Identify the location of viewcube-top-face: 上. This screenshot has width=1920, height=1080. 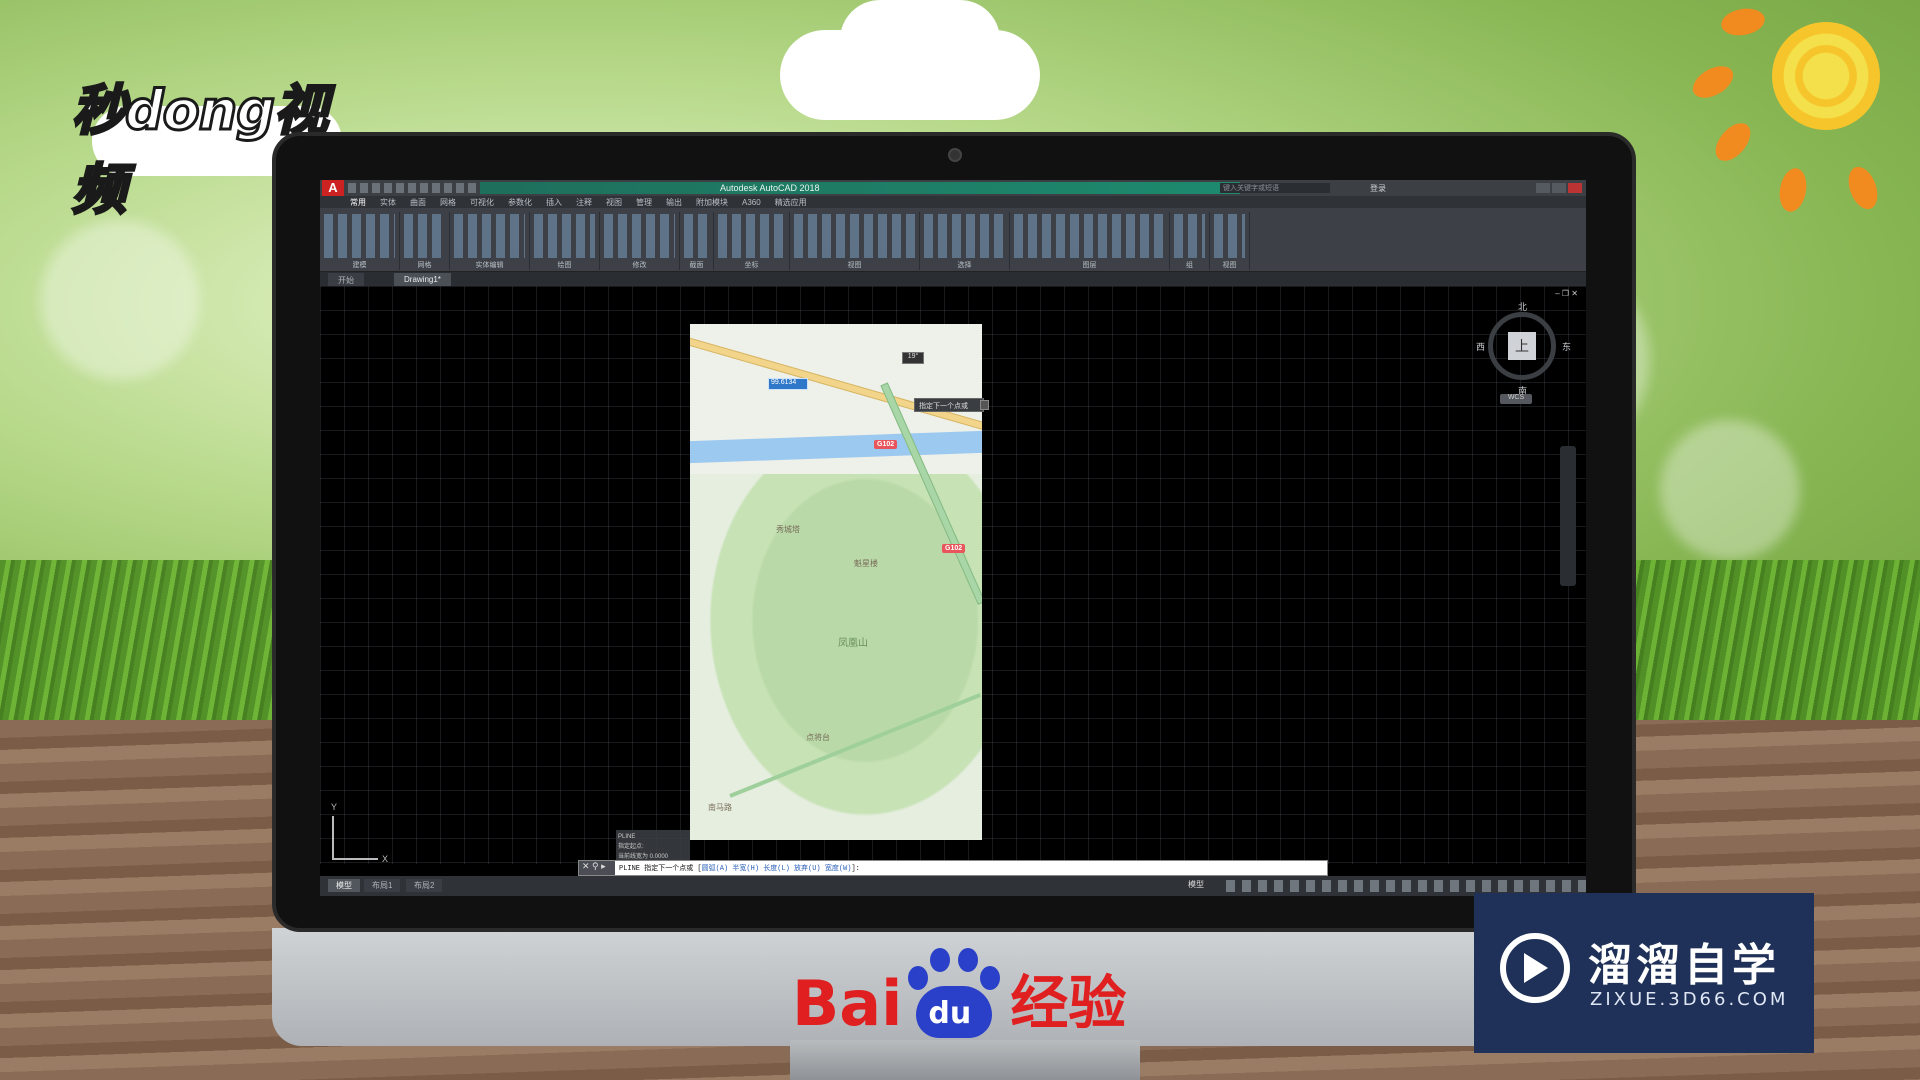
(1522, 346).